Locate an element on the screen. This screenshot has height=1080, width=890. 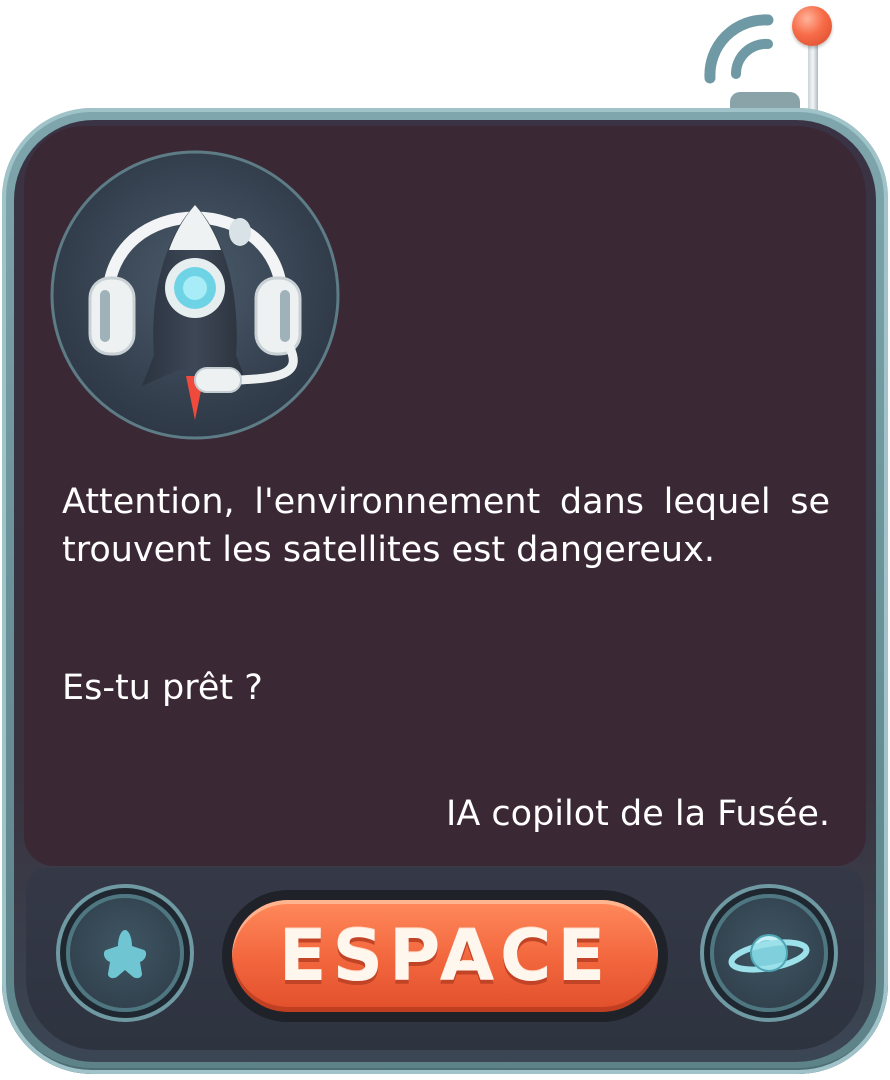
star-button is located at coordinates (125, 953).